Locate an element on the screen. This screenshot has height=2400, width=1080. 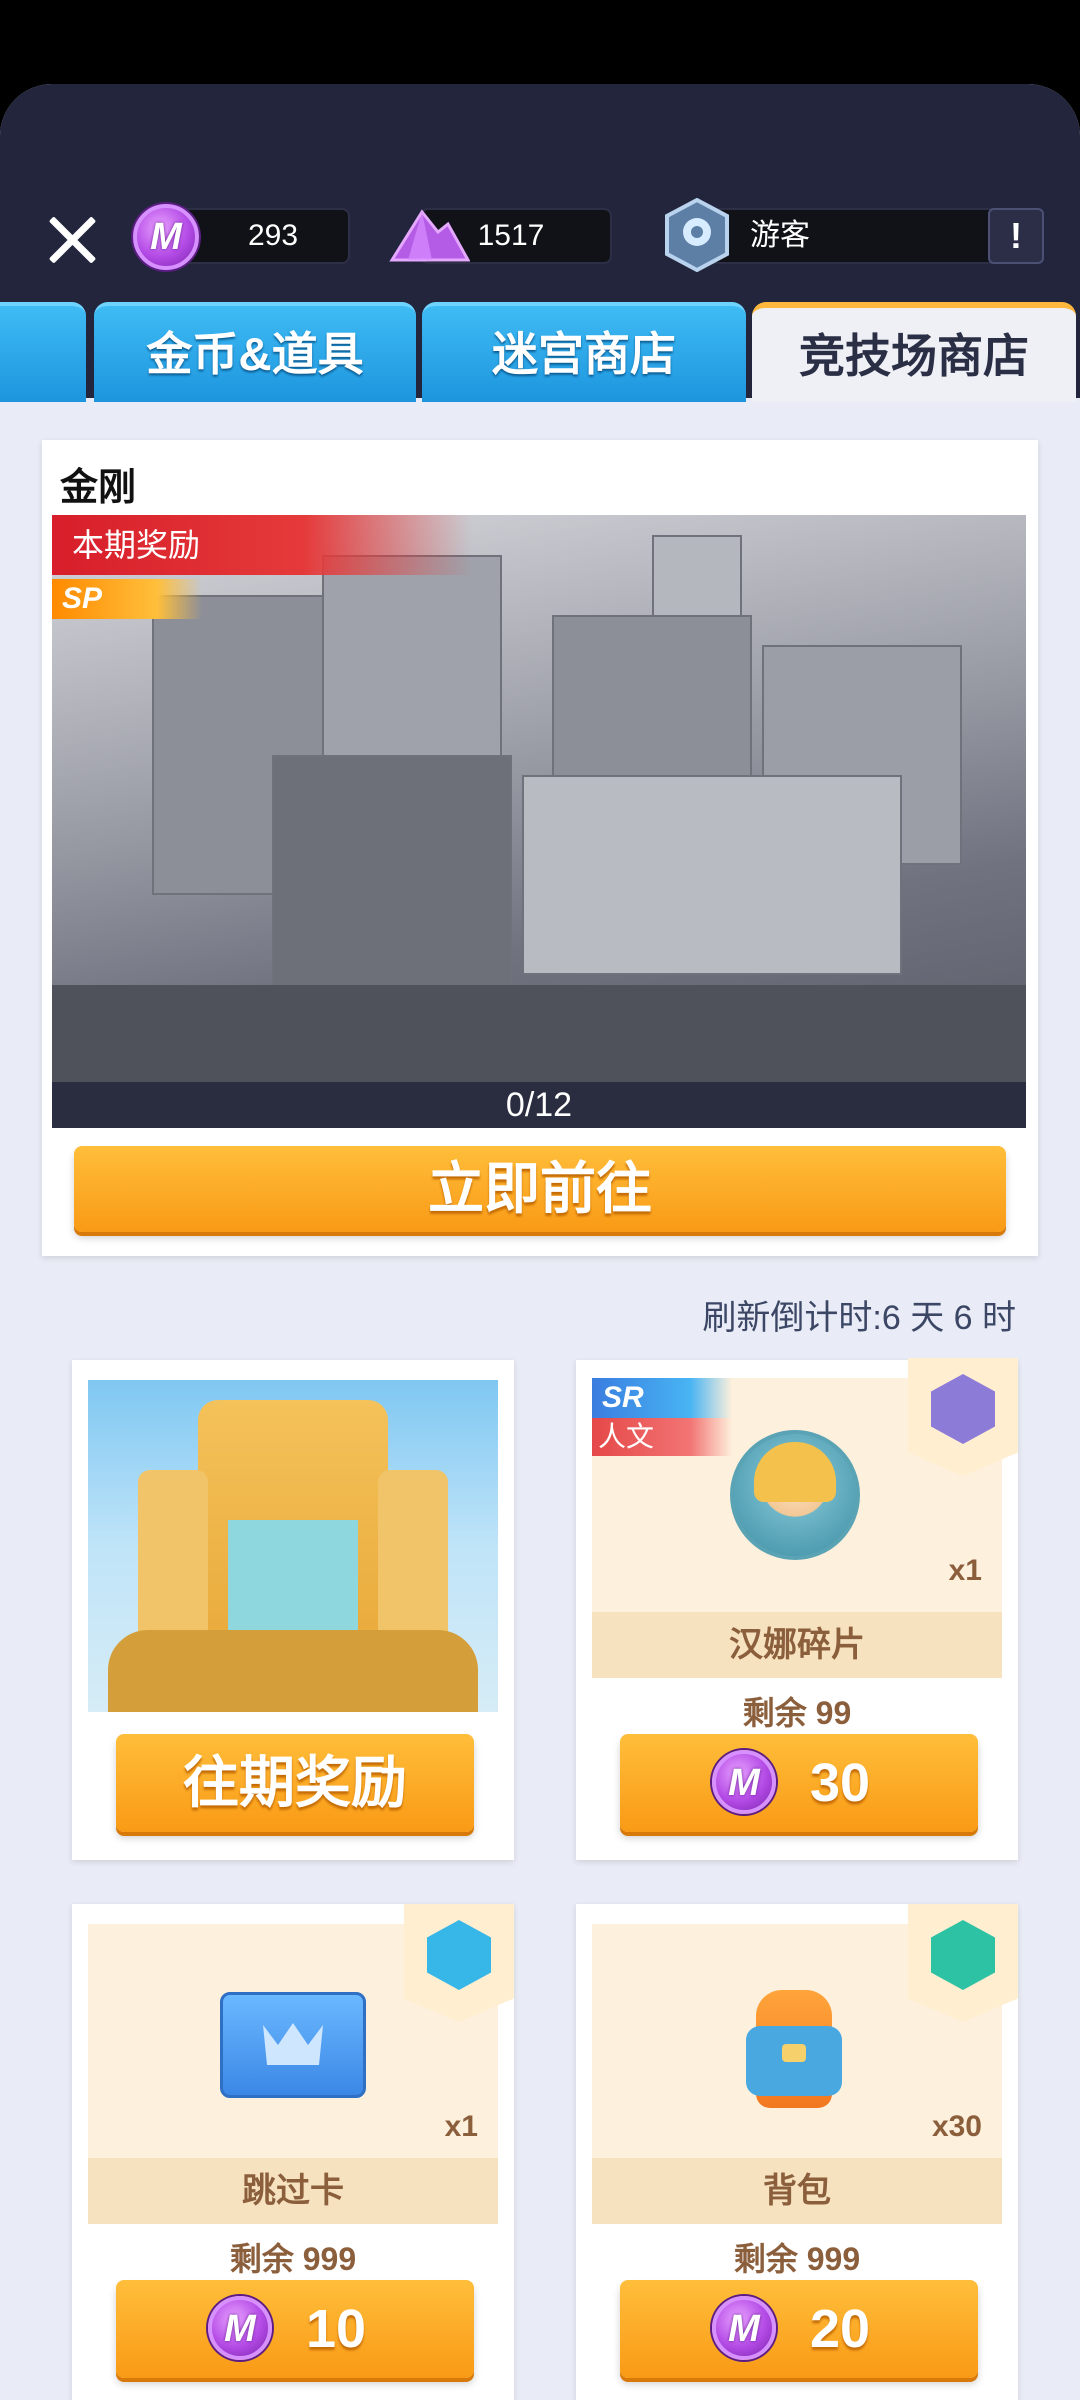
hanna-portrait-icon is located at coordinates (795, 1495).